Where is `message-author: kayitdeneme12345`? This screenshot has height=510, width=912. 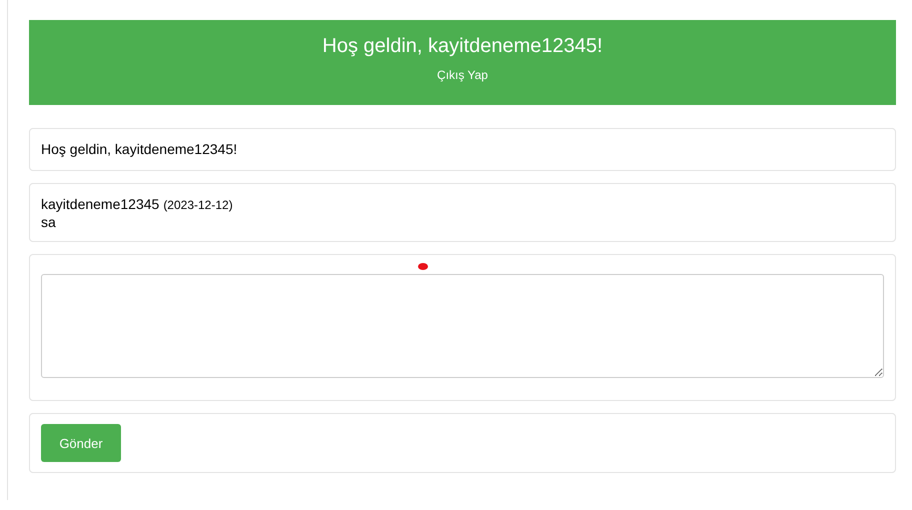 message-author: kayitdeneme12345 is located at coordinates (100, 204).